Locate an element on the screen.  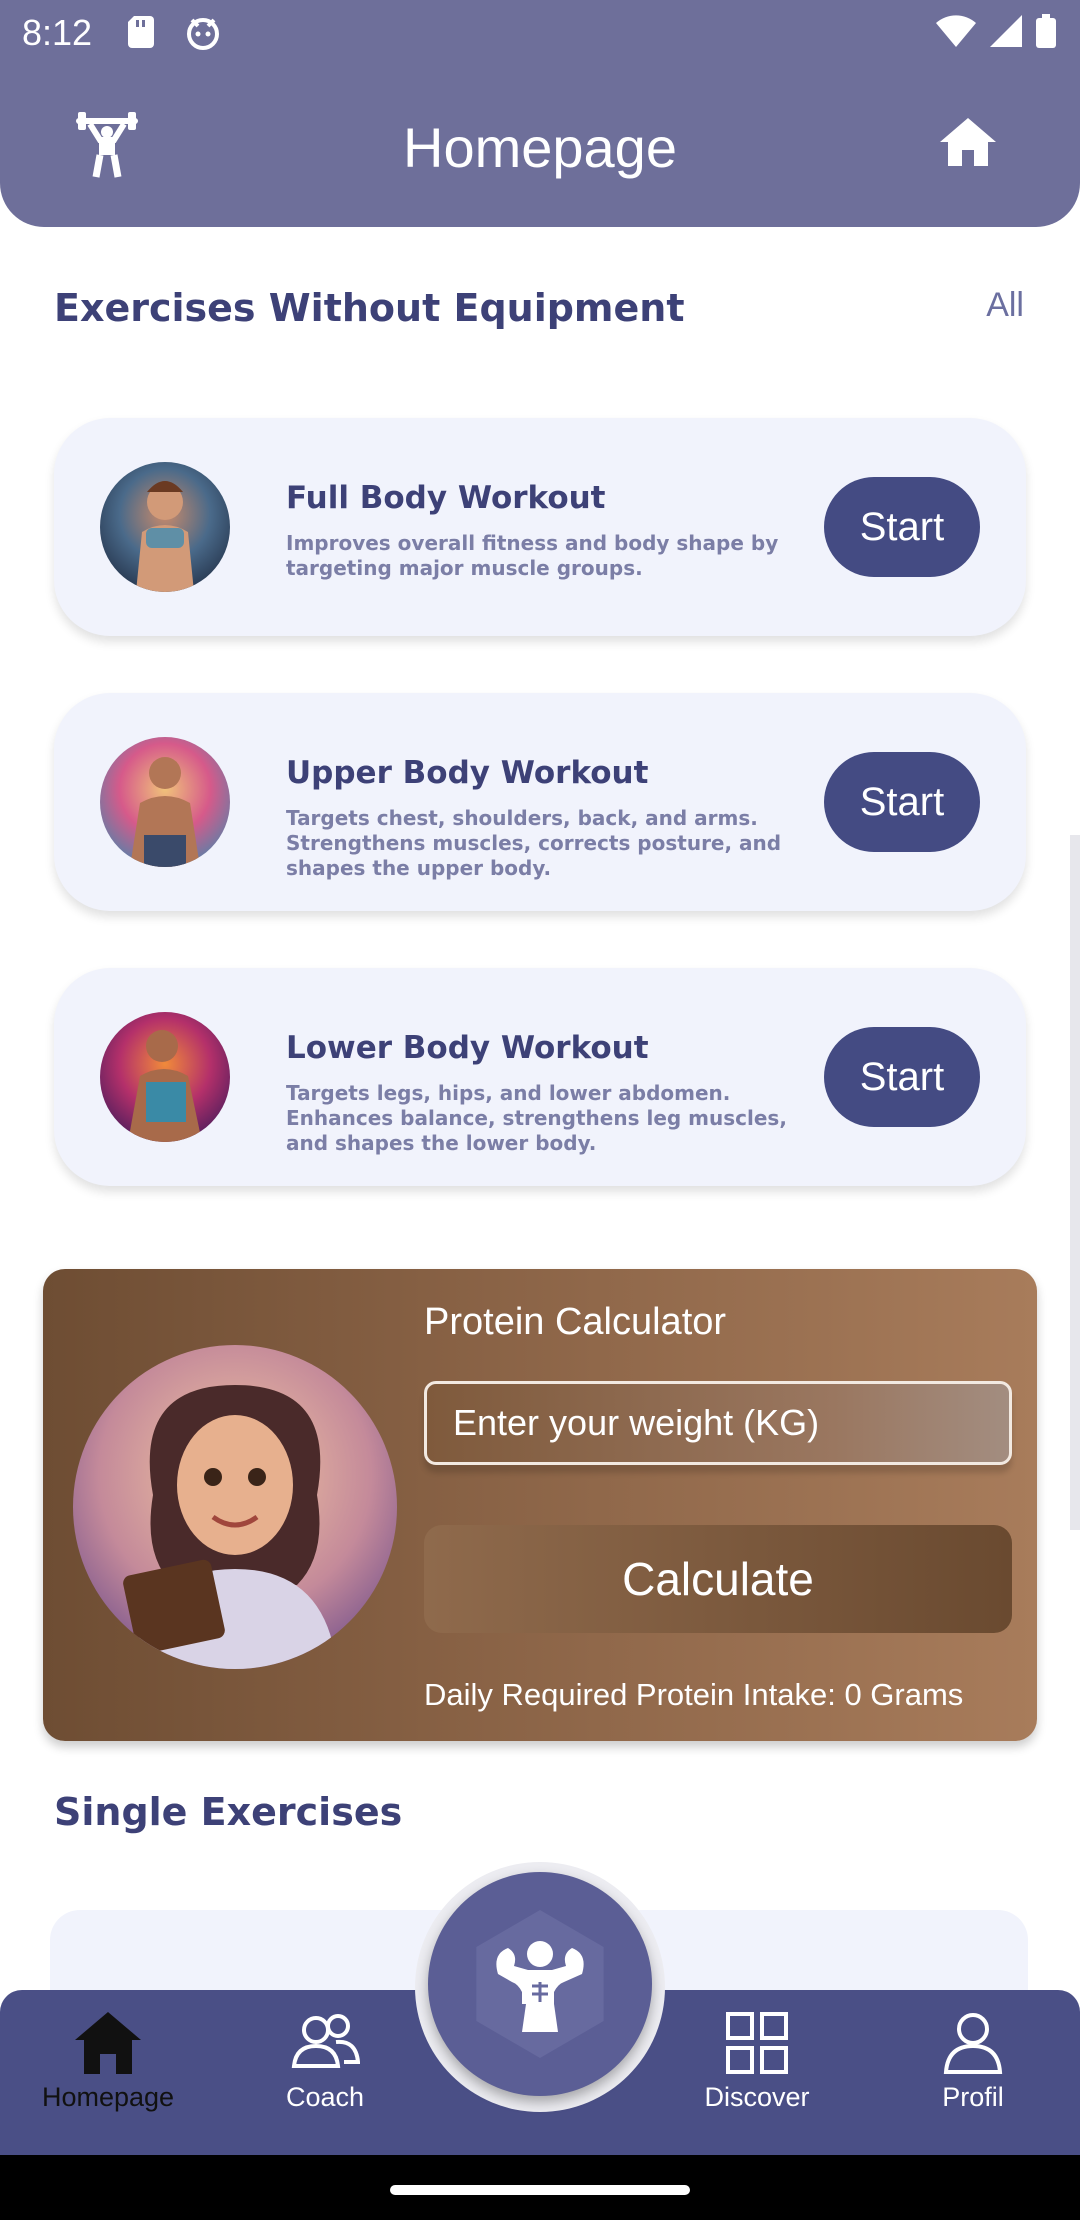
workout-fab is located at coordinates (540, 1984).